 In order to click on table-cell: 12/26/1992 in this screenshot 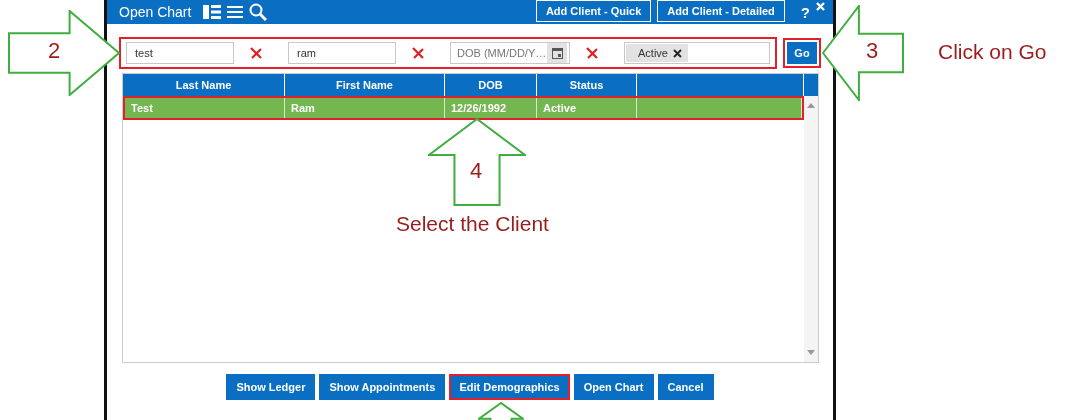, I will do `click(491, 108)`.